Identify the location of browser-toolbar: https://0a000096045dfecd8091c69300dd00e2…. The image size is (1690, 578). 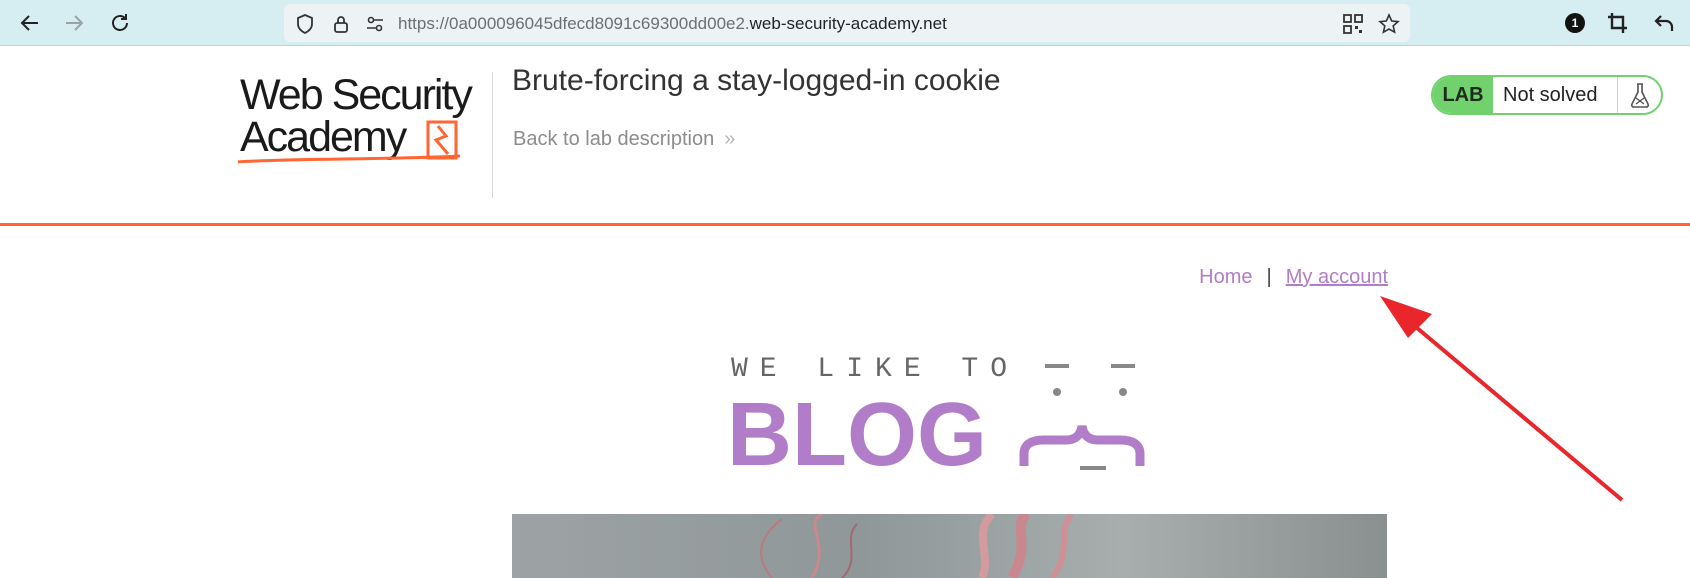
(845, 23).